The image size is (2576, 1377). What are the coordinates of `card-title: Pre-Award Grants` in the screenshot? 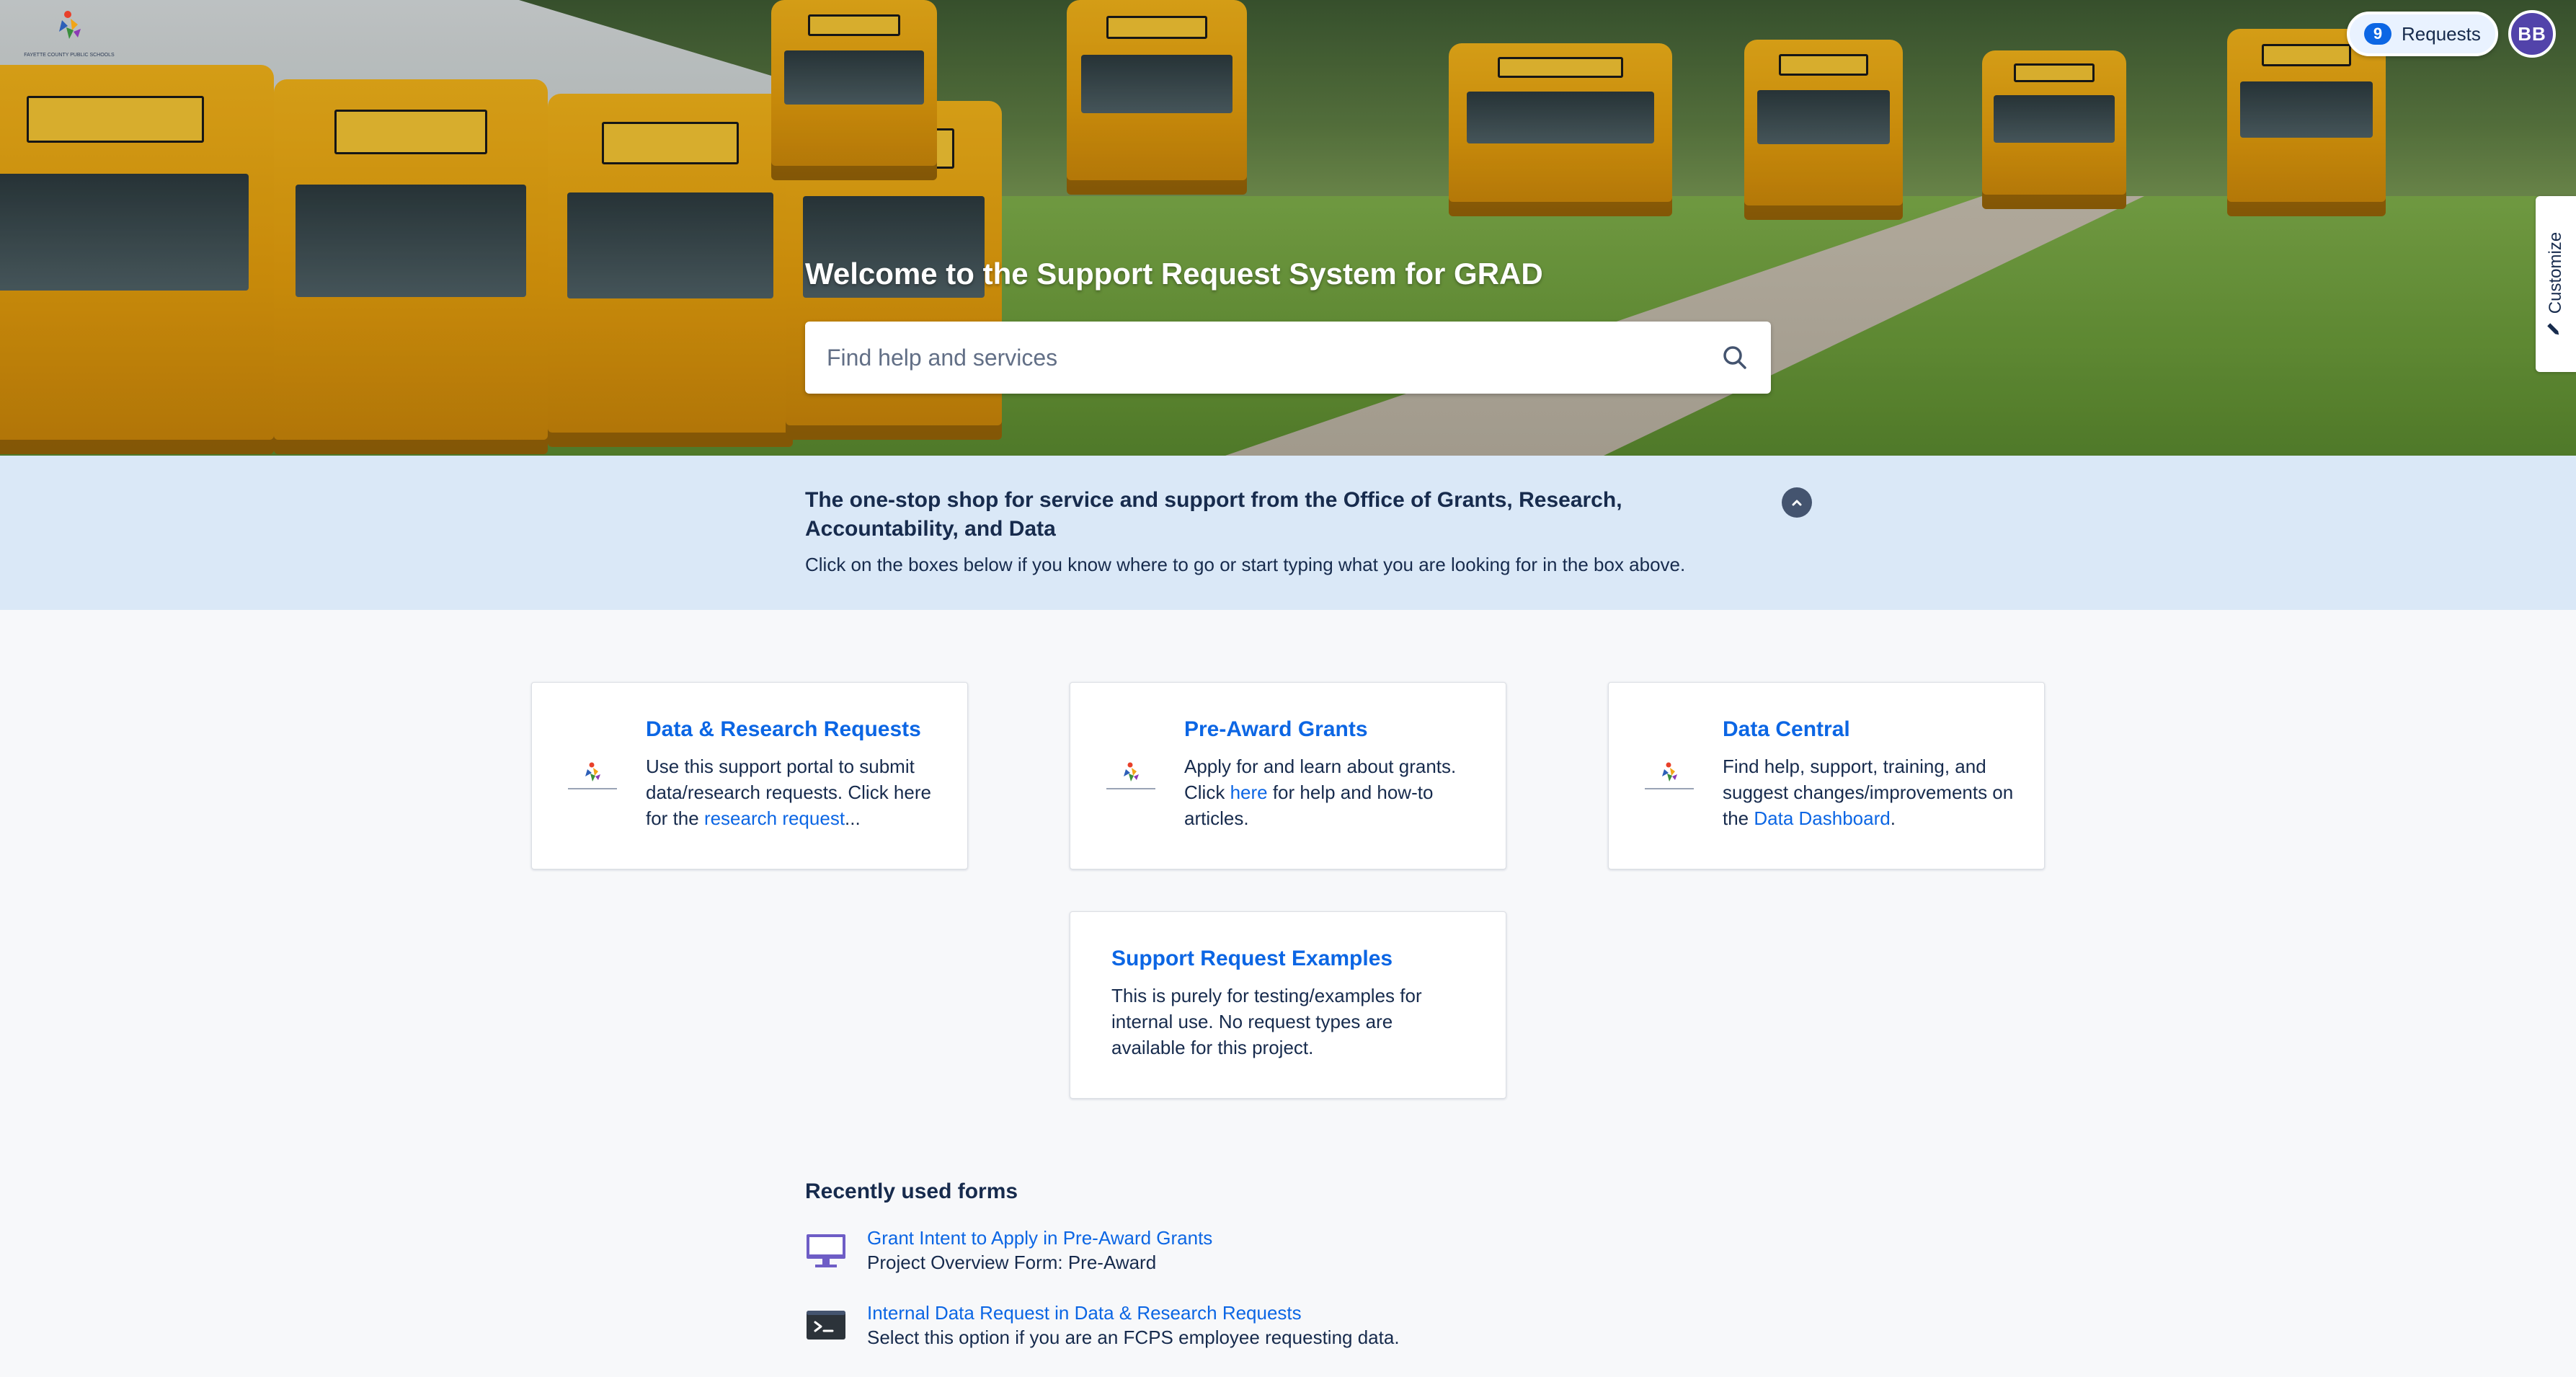 It's located at (1276, 729).